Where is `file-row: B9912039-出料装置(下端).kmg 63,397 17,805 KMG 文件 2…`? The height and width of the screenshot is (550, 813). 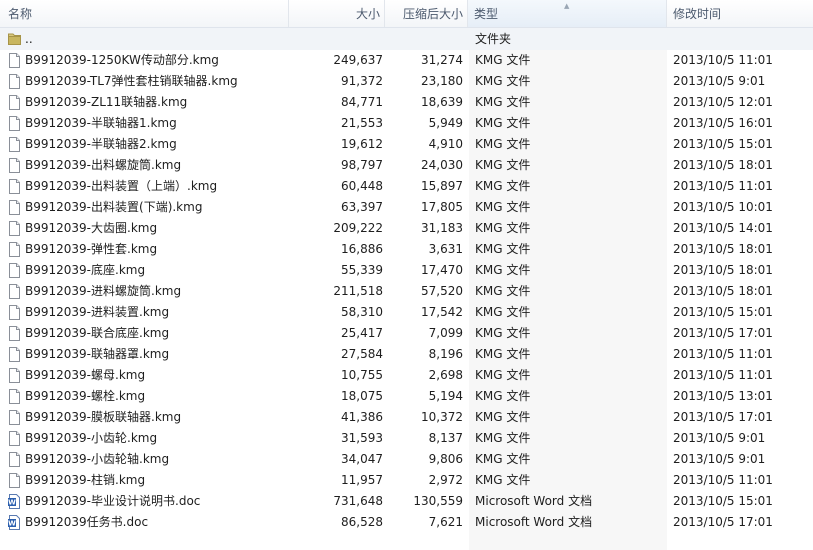
file-row: B9912039-出料装置(下端).kmg 63,397 17,805 KMG 文件 2… is located at coordinates (406, 207).